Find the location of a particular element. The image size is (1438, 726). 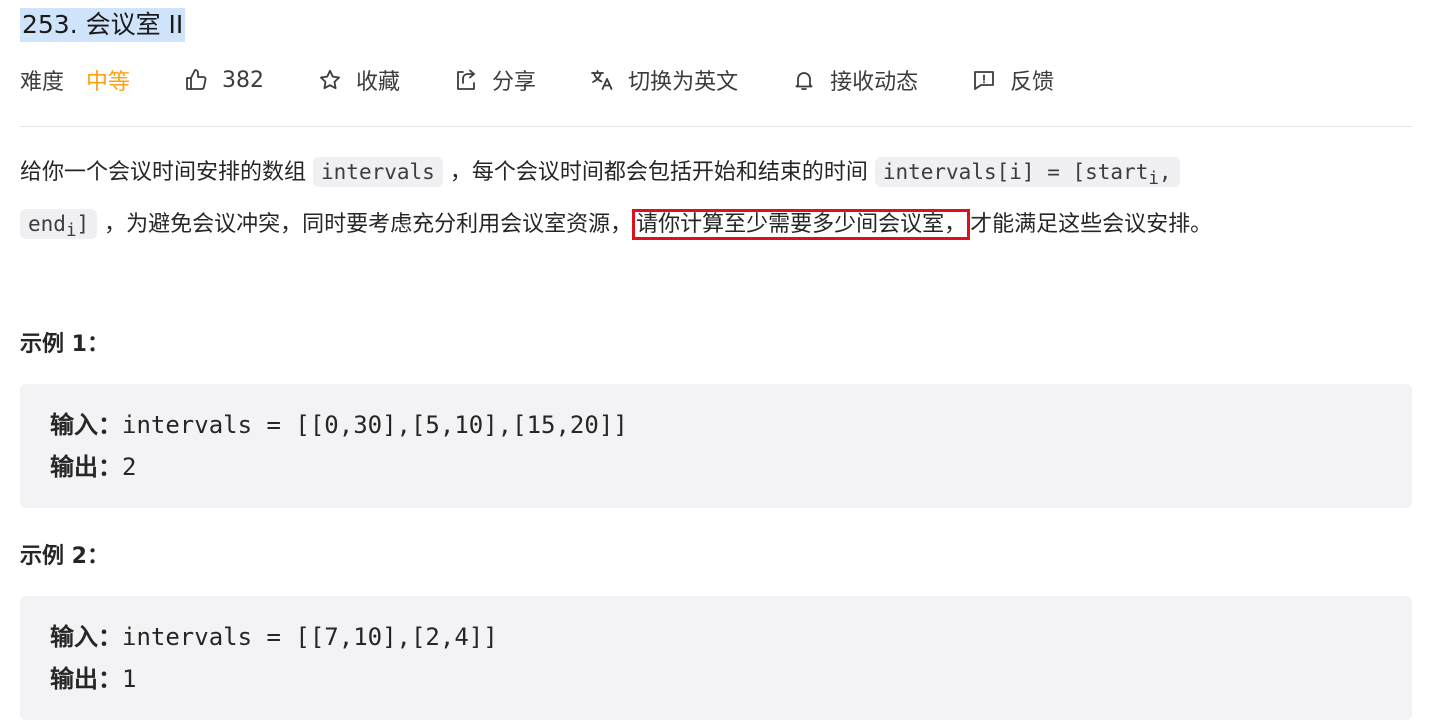

notify-label: 接收动态 is located at coordinates (874, 82).